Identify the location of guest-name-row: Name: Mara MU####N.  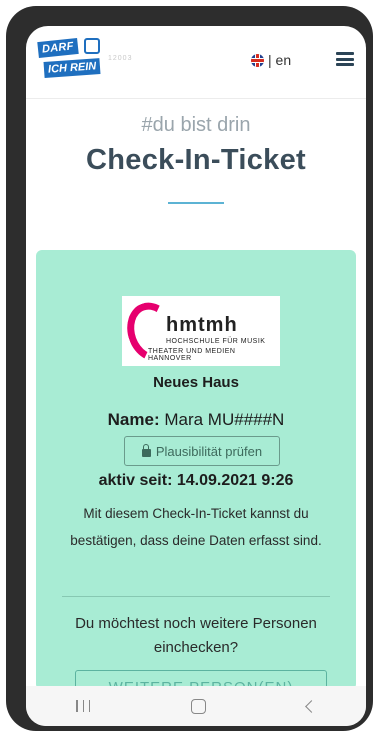
(196, 420).